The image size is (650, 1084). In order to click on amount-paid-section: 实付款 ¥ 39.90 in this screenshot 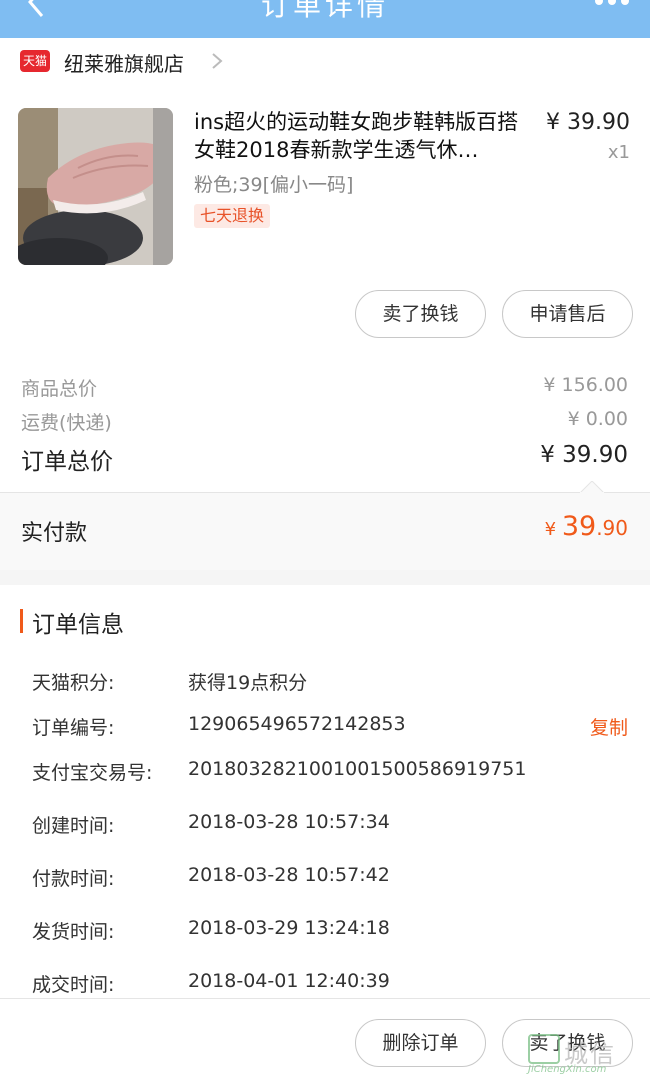, I will do `click(325, 525)`.